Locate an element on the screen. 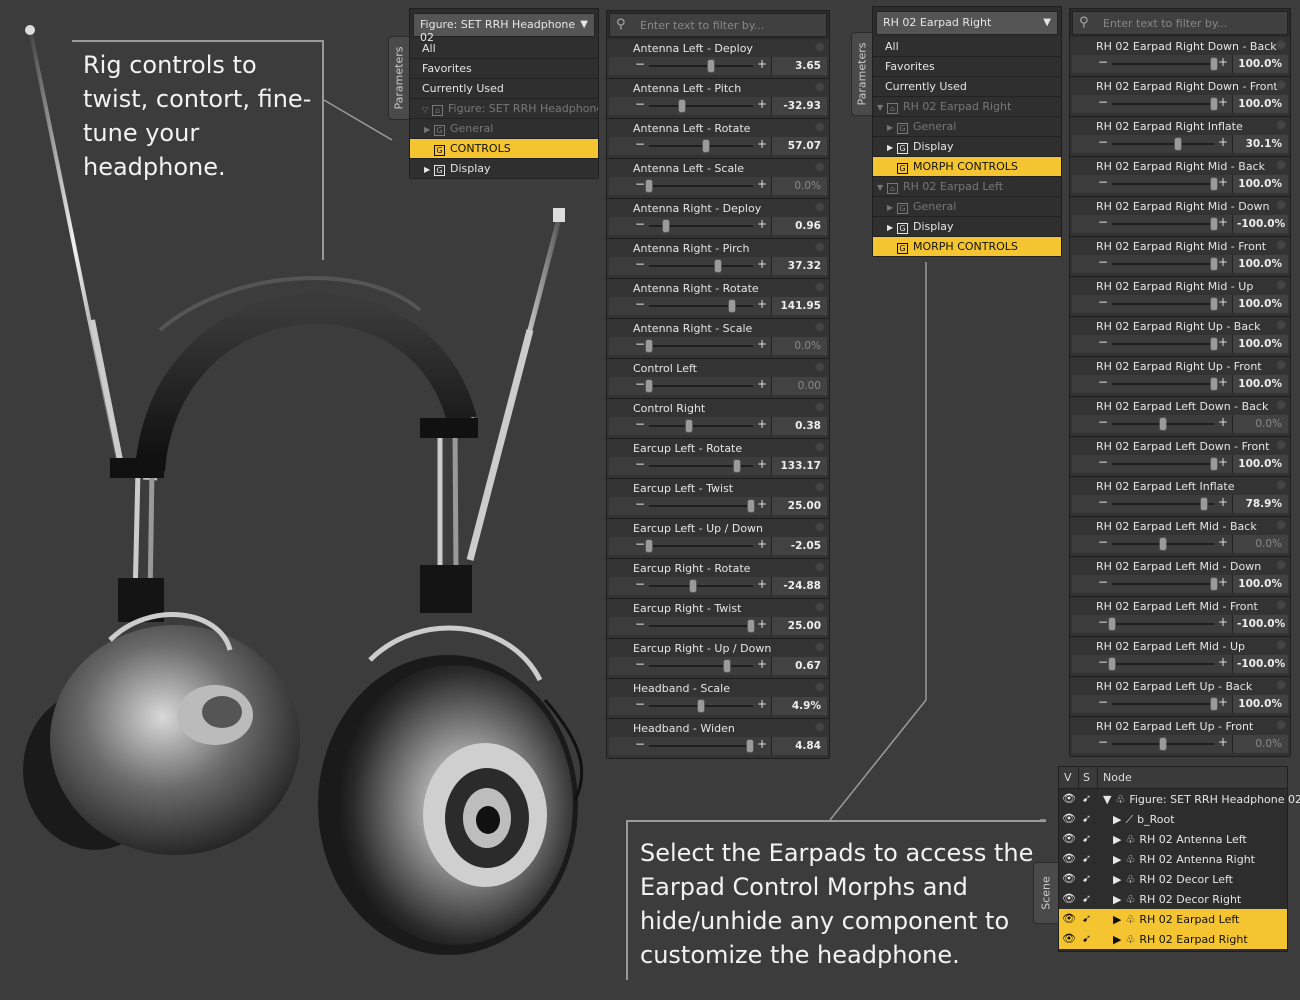 The height and width of the screenshot is (1000, 1300). parameter-slider: RH 02 Earpad Left Up - Back − +100.0% is located at coordinates (1180, 697).